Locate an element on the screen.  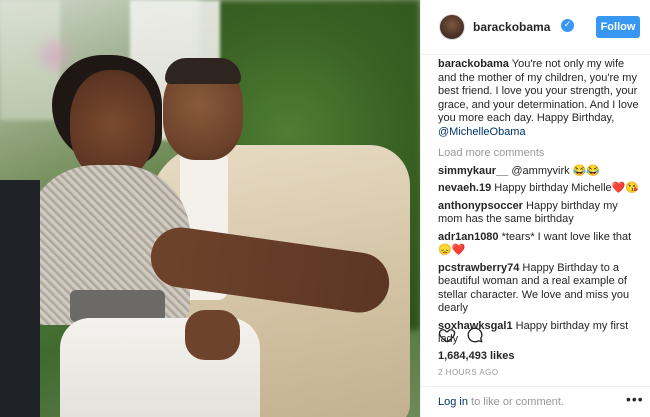
comment-username: anthonypsoccer is located at coordinates (480, 206).